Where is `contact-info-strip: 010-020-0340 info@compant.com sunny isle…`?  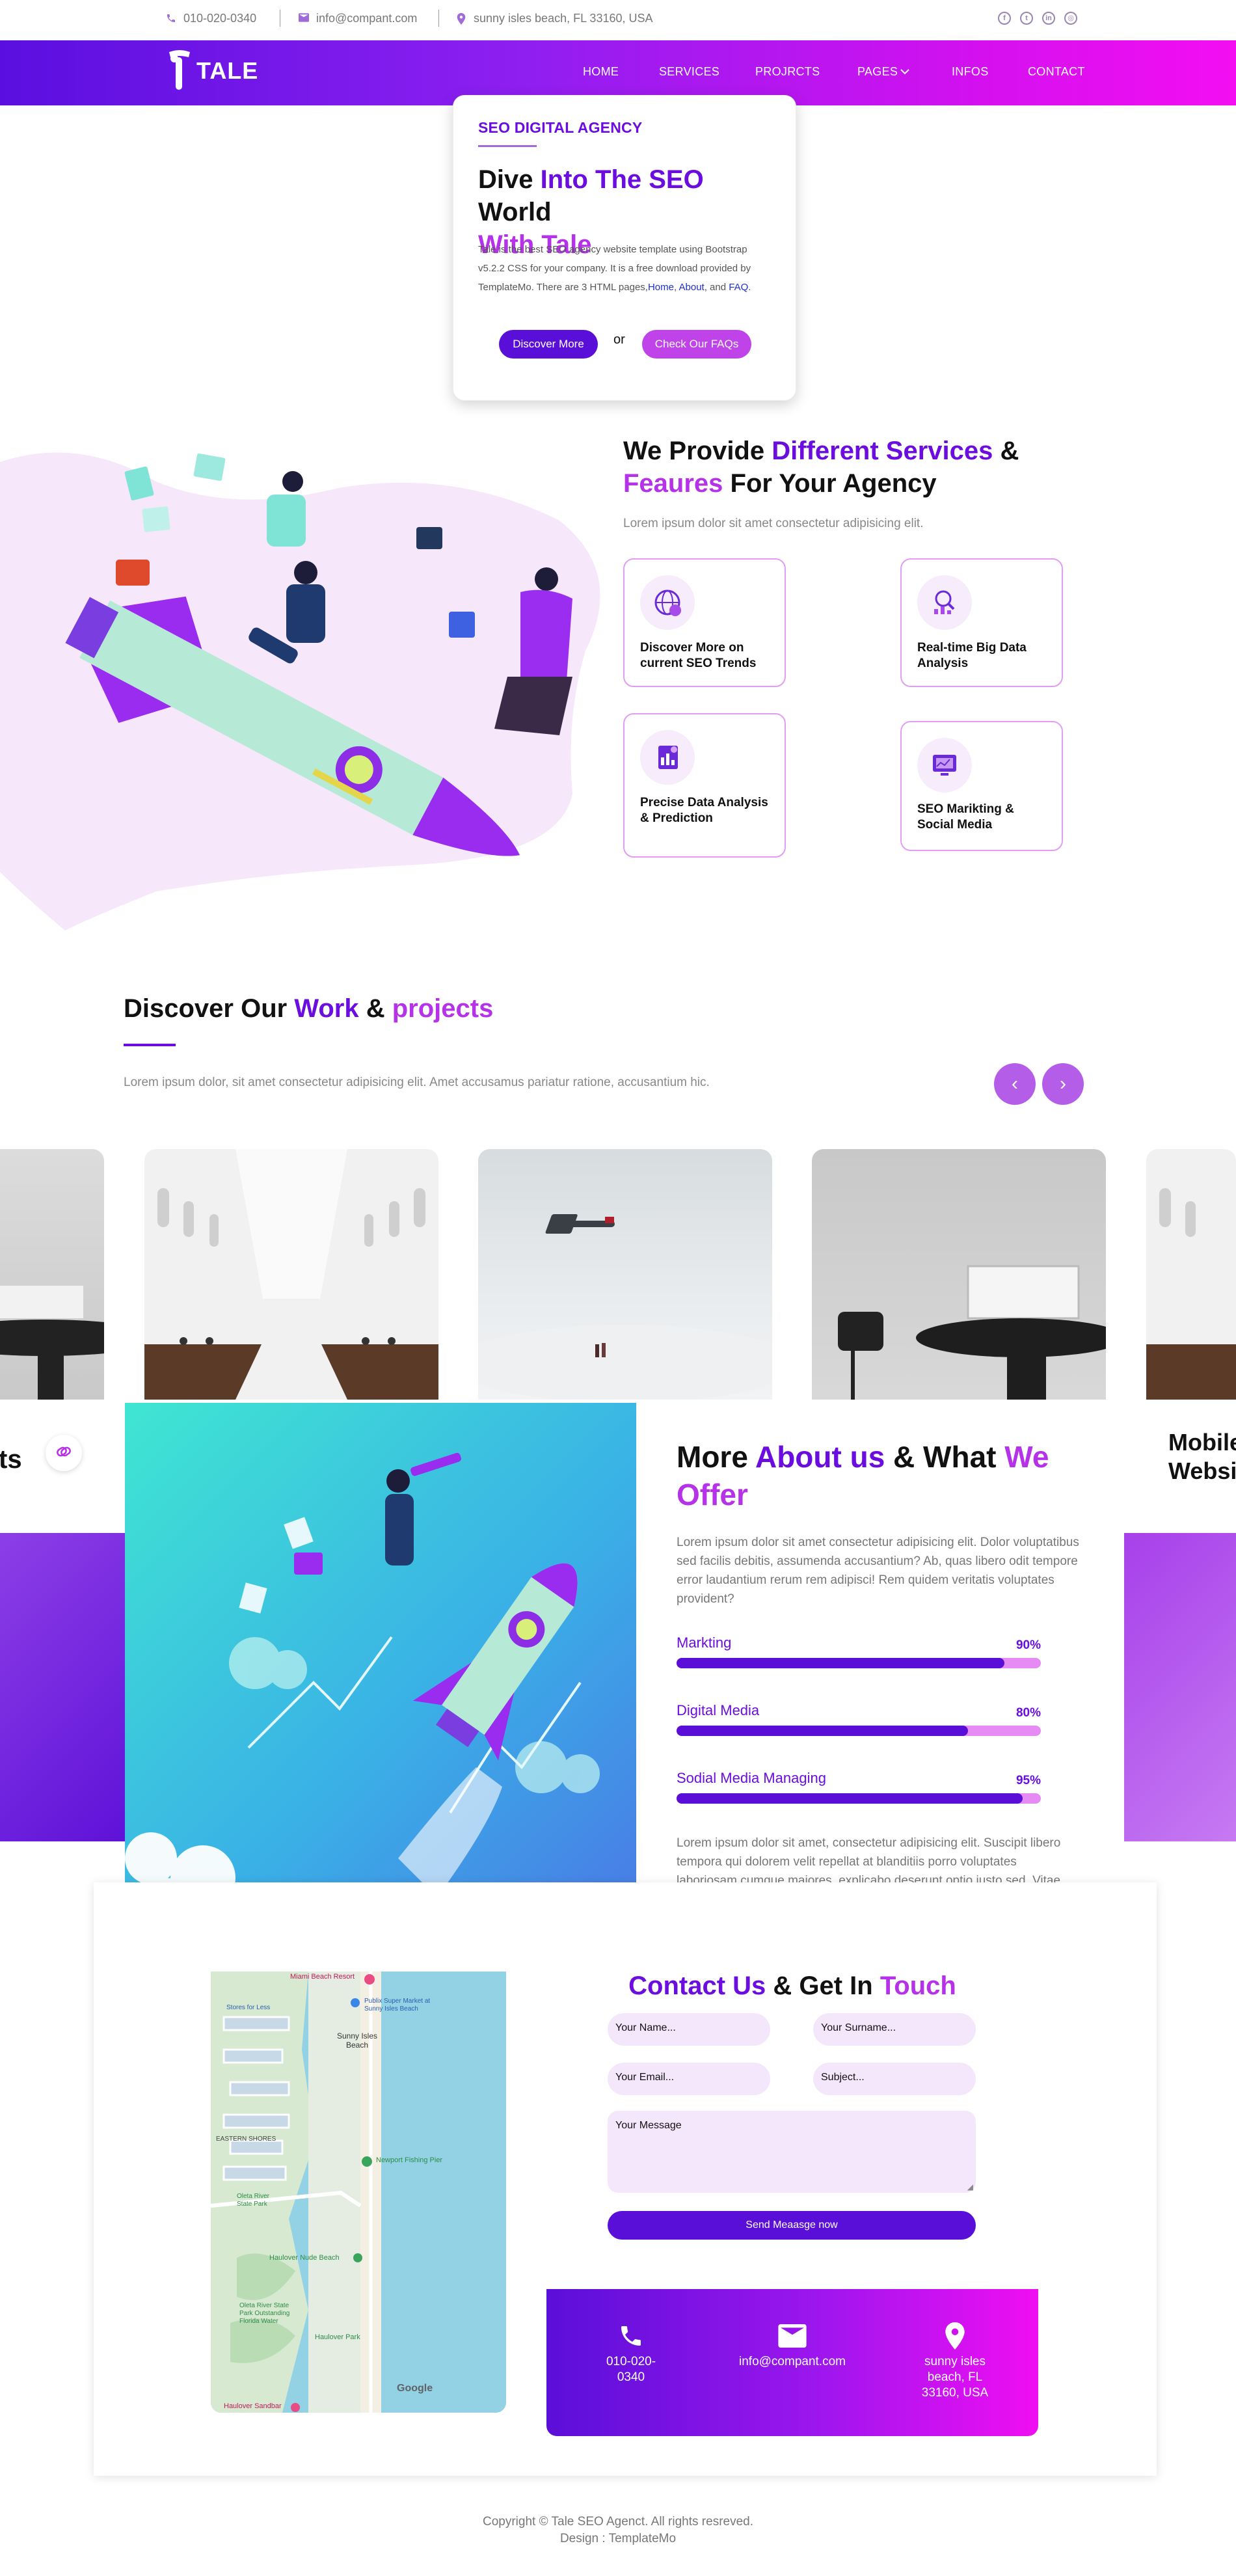
contact-info-strip: 010-020-0340 info@compant.com sunny isle… is located at coordinates (792, 2362).